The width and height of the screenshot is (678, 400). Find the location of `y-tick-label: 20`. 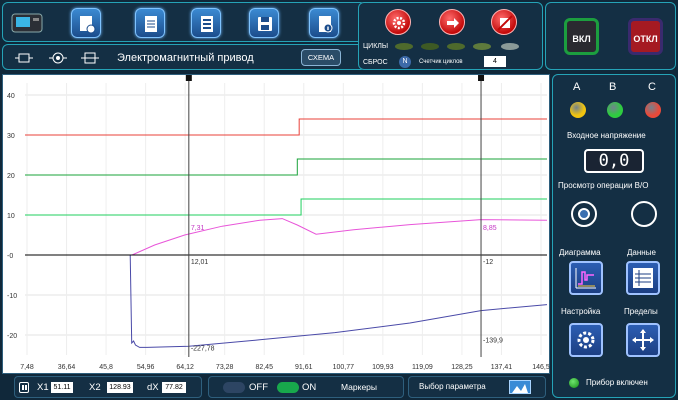

y-tick-label: 20 is located at coordinates (11, 176).